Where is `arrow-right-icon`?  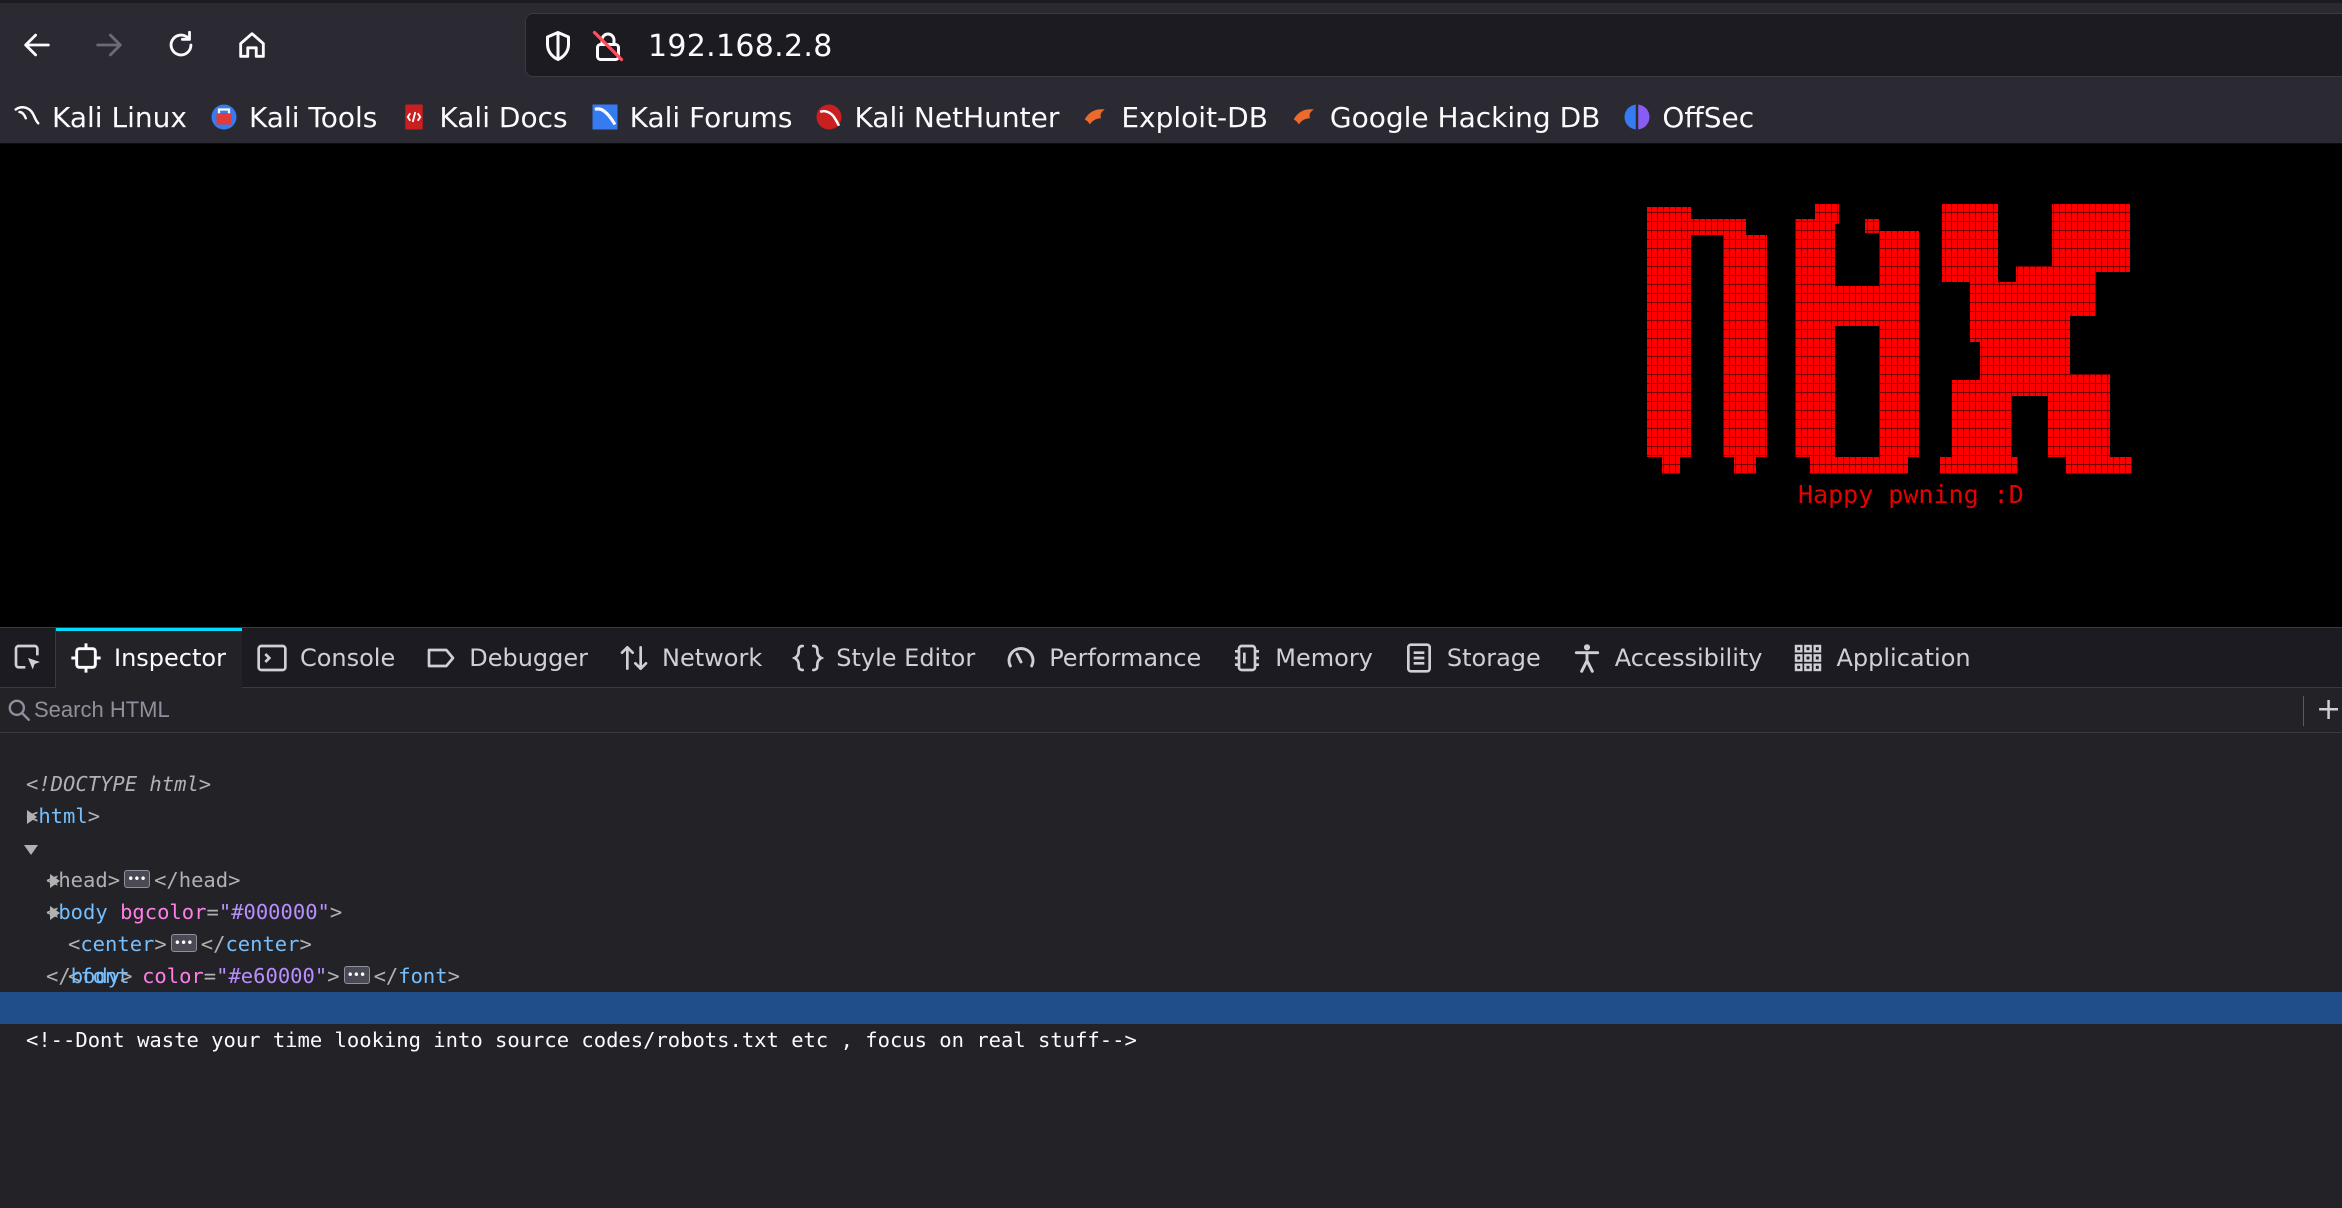
arrow-right-icon is located at coordinates (109, 45).